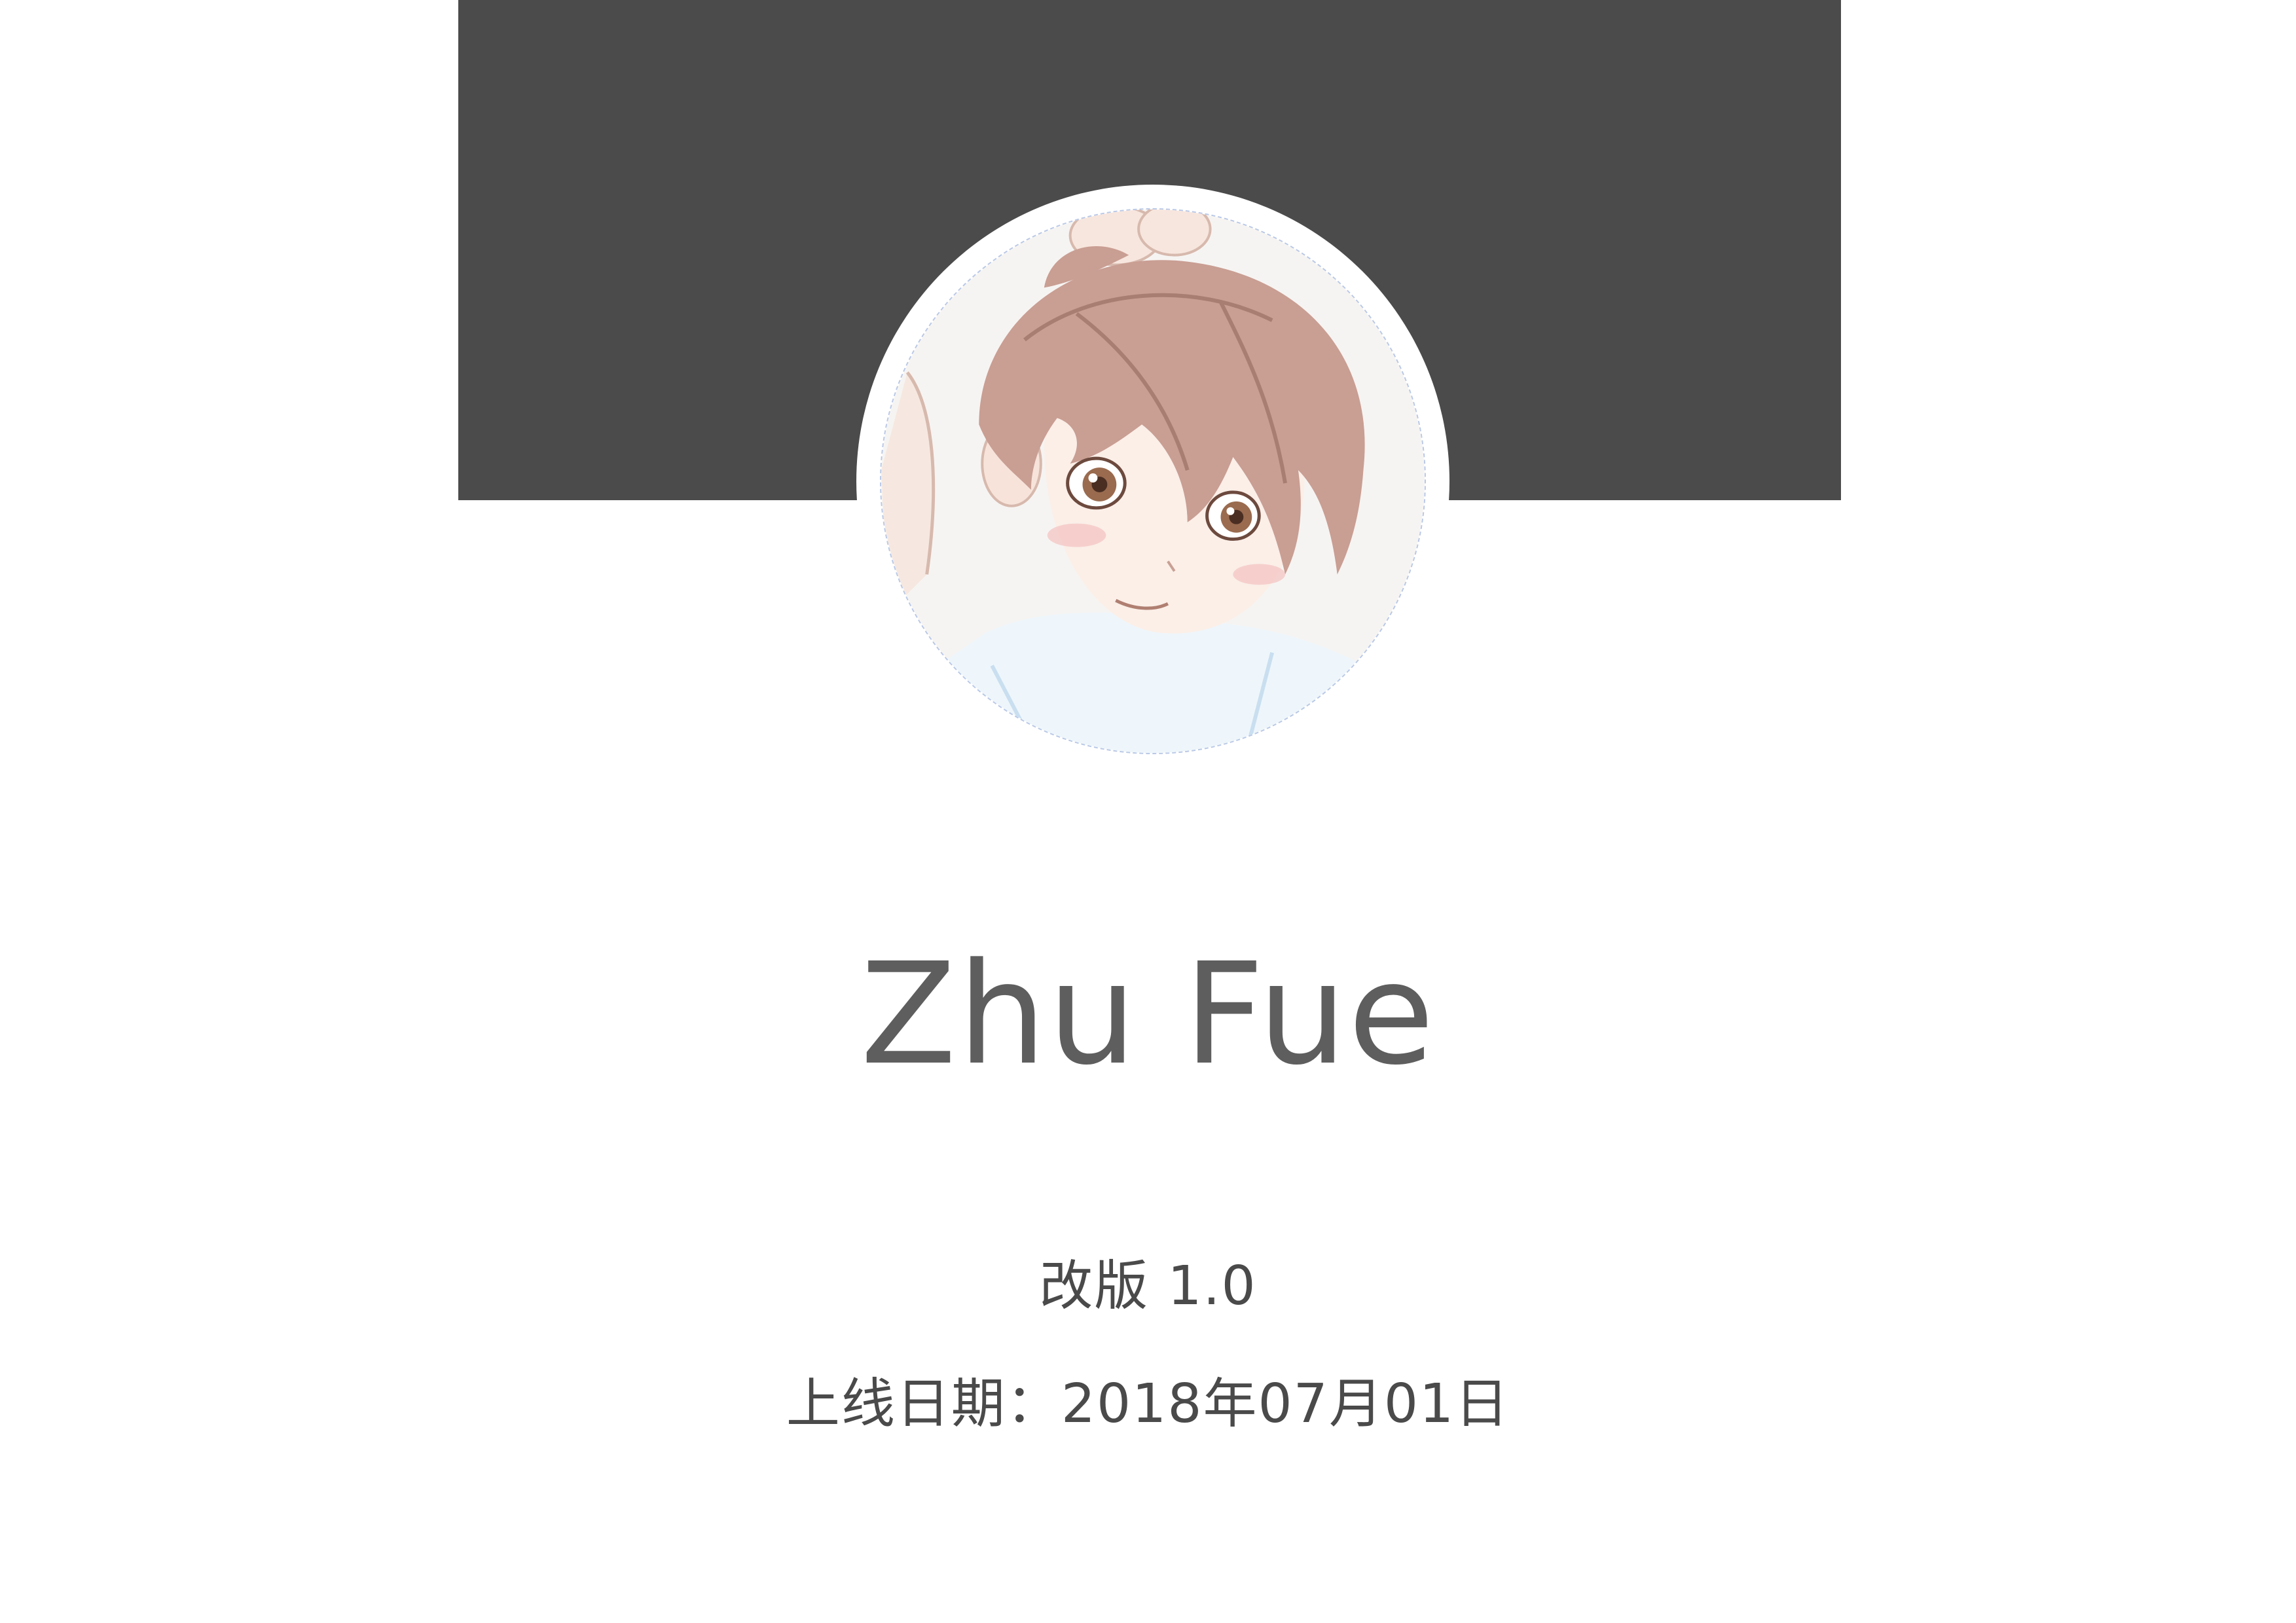 This screenshot has width=2296, height=1623. What do you see at coordinates (1148, 1404) in the screenshot?
I see `launch-date-label: 上线日期：2018年07月01日` at bounding box center [1148, 1404].